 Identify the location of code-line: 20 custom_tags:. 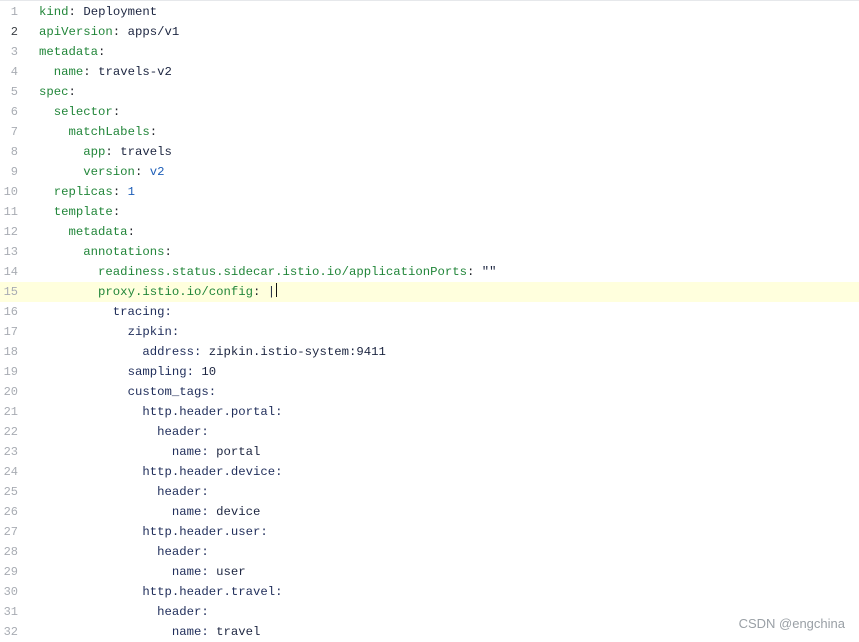
(429, 392).